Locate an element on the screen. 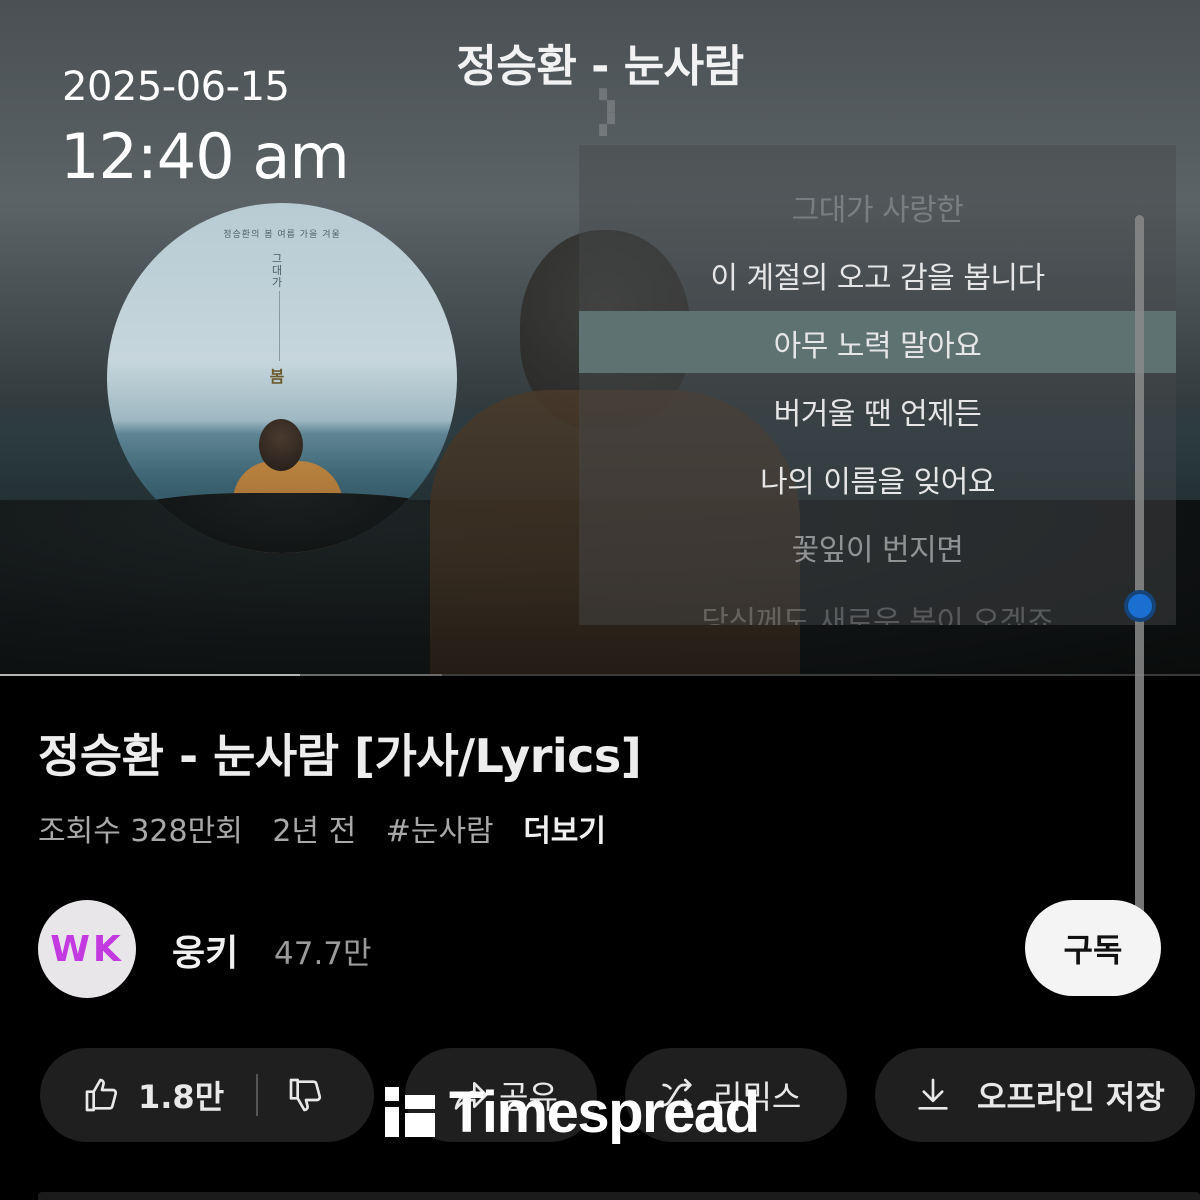  like-dislike-group: 1.8만 is located at coordinates (207, 1095).